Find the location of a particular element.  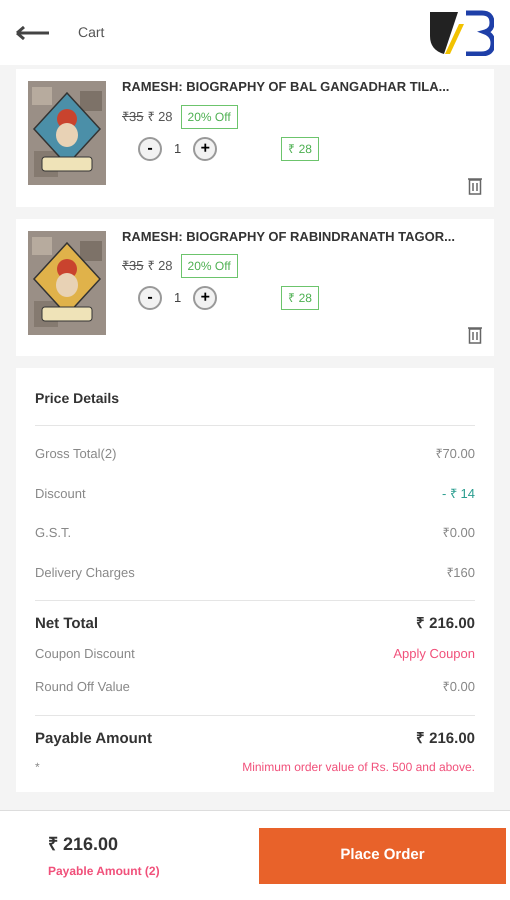

payable-caption: Payable Amount (2) is located at coordinates (104, 871).